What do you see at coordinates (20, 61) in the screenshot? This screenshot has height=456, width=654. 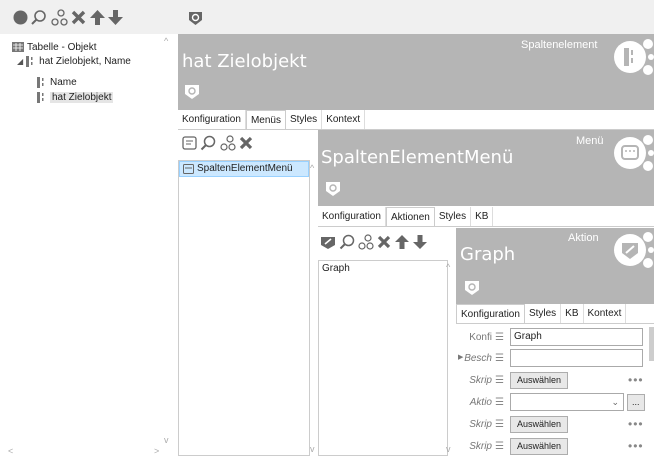 I see `expand-arrow-icon: ◢` at bounding box center [20, 61].